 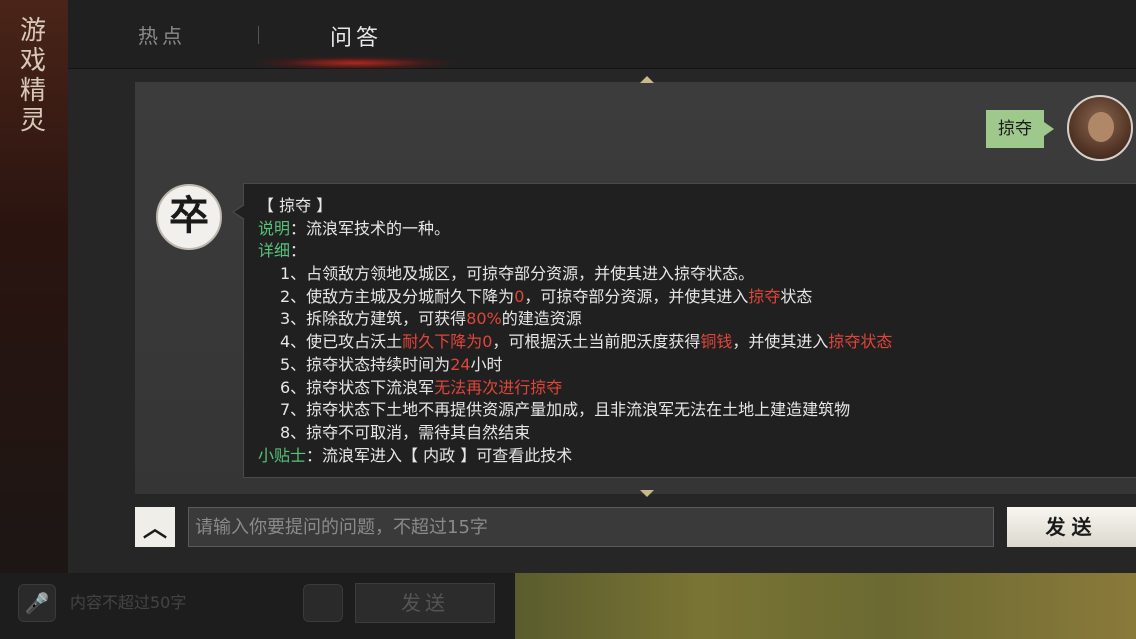 I want to click on message-text: 7、掠夺状态下土地不再提供资源产量加成，且非流浪军无法在土地上建造建筑物, so click(x=565, y=410).